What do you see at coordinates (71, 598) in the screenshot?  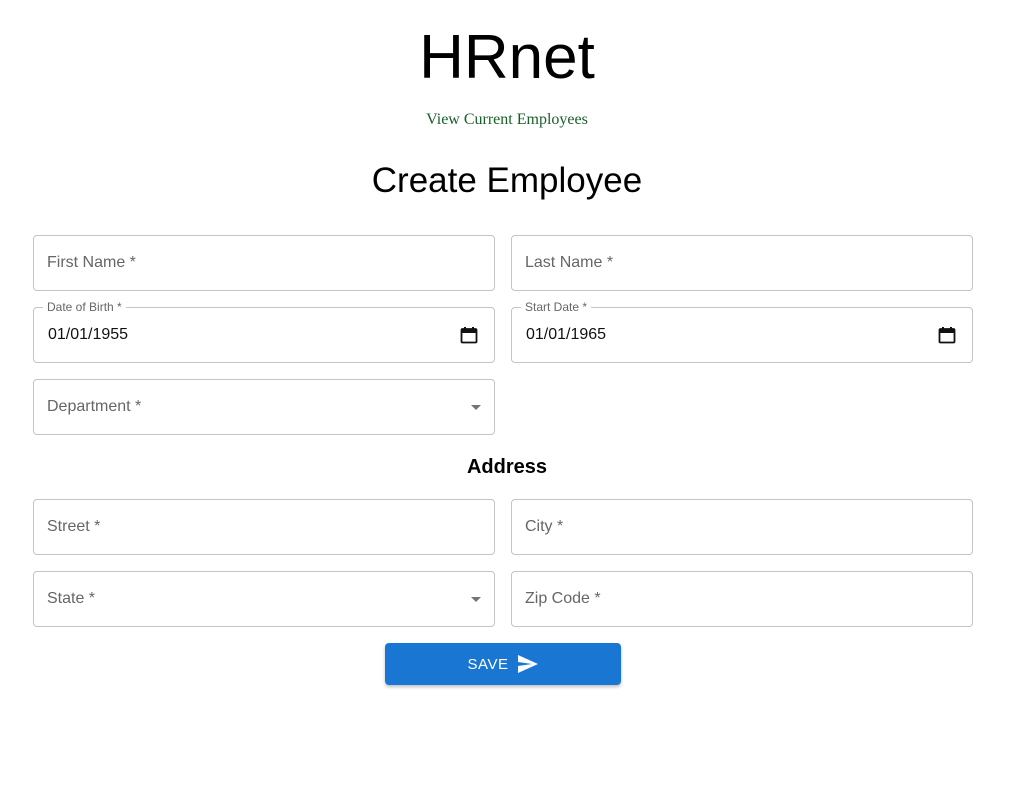 I see `state-placeholder: State *` at bounding box center [71, 598].